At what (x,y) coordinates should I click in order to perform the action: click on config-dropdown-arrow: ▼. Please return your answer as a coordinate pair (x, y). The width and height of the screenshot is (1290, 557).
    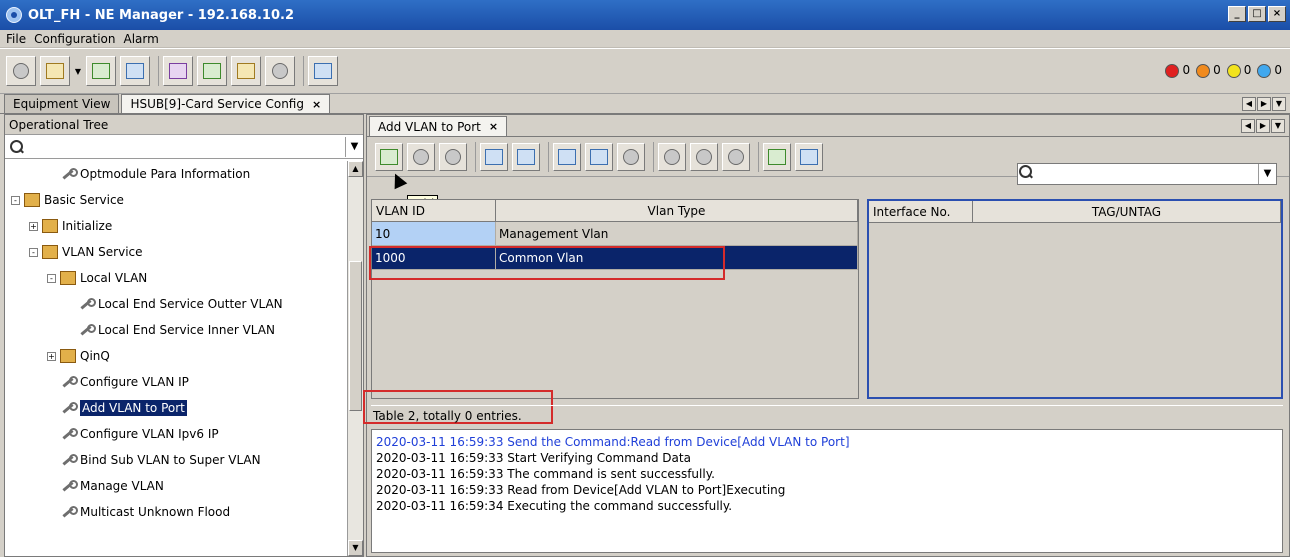
    Looking at the image, I should click on (78, 71).